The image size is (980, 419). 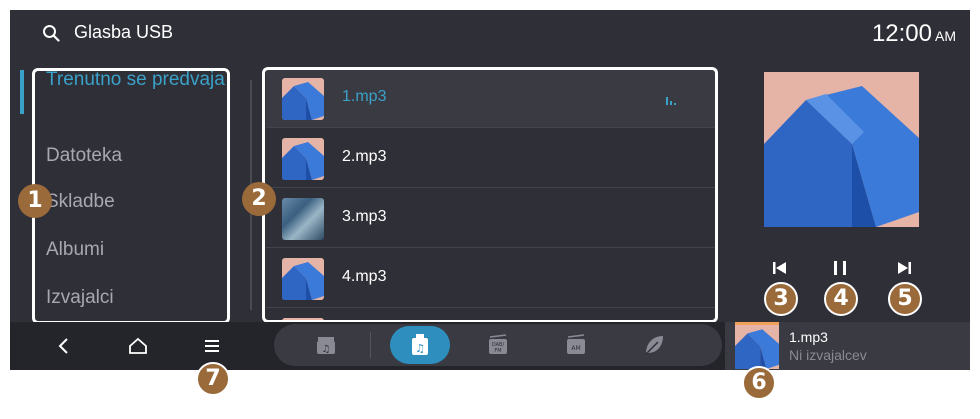 I want to click on media-source-icon: ♫, so click(x=326, y=345).